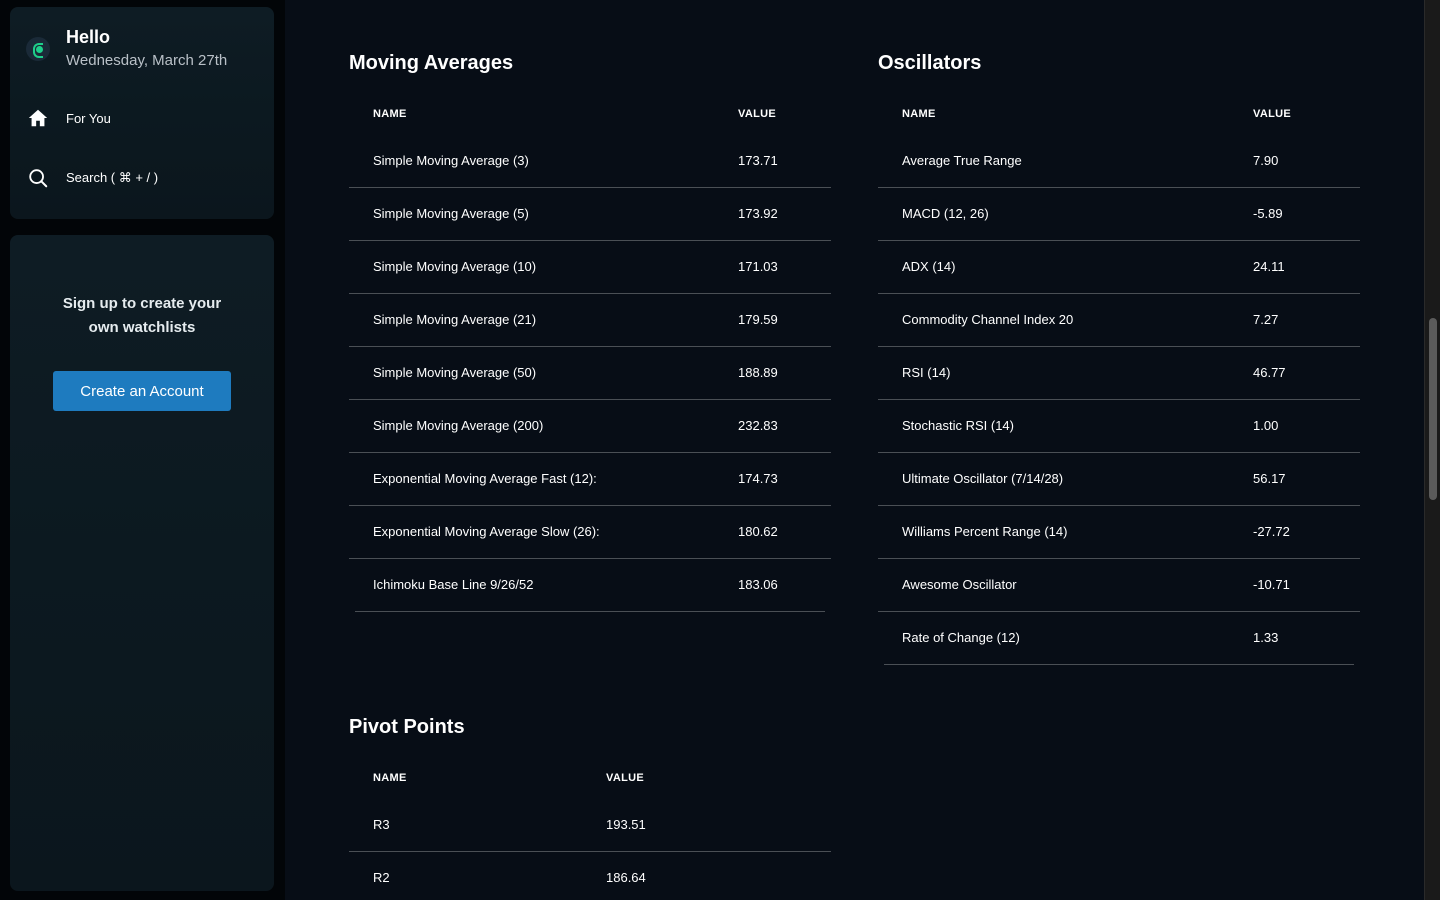 This screenshot has width=1440, height=900. I want to click on table-row: Simple Moving Average (5) 173.92, so click(590, 214).